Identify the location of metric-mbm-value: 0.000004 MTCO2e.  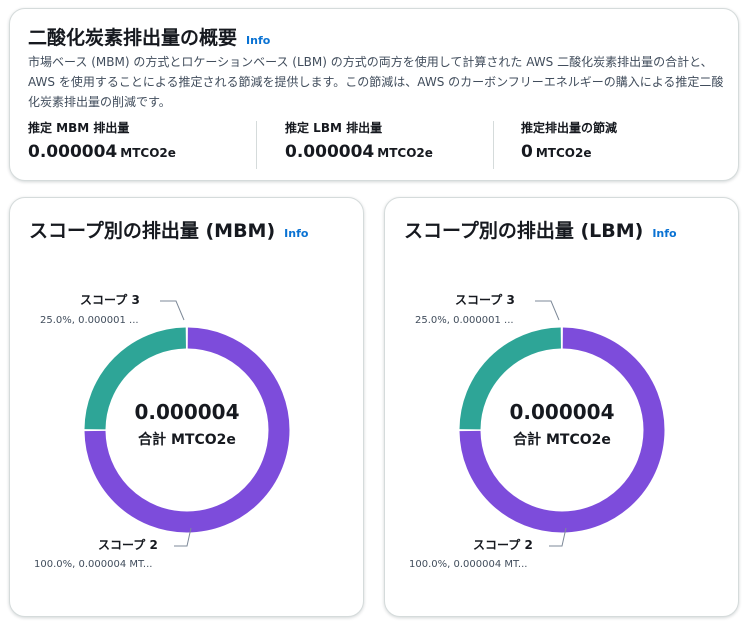
(102, 152).